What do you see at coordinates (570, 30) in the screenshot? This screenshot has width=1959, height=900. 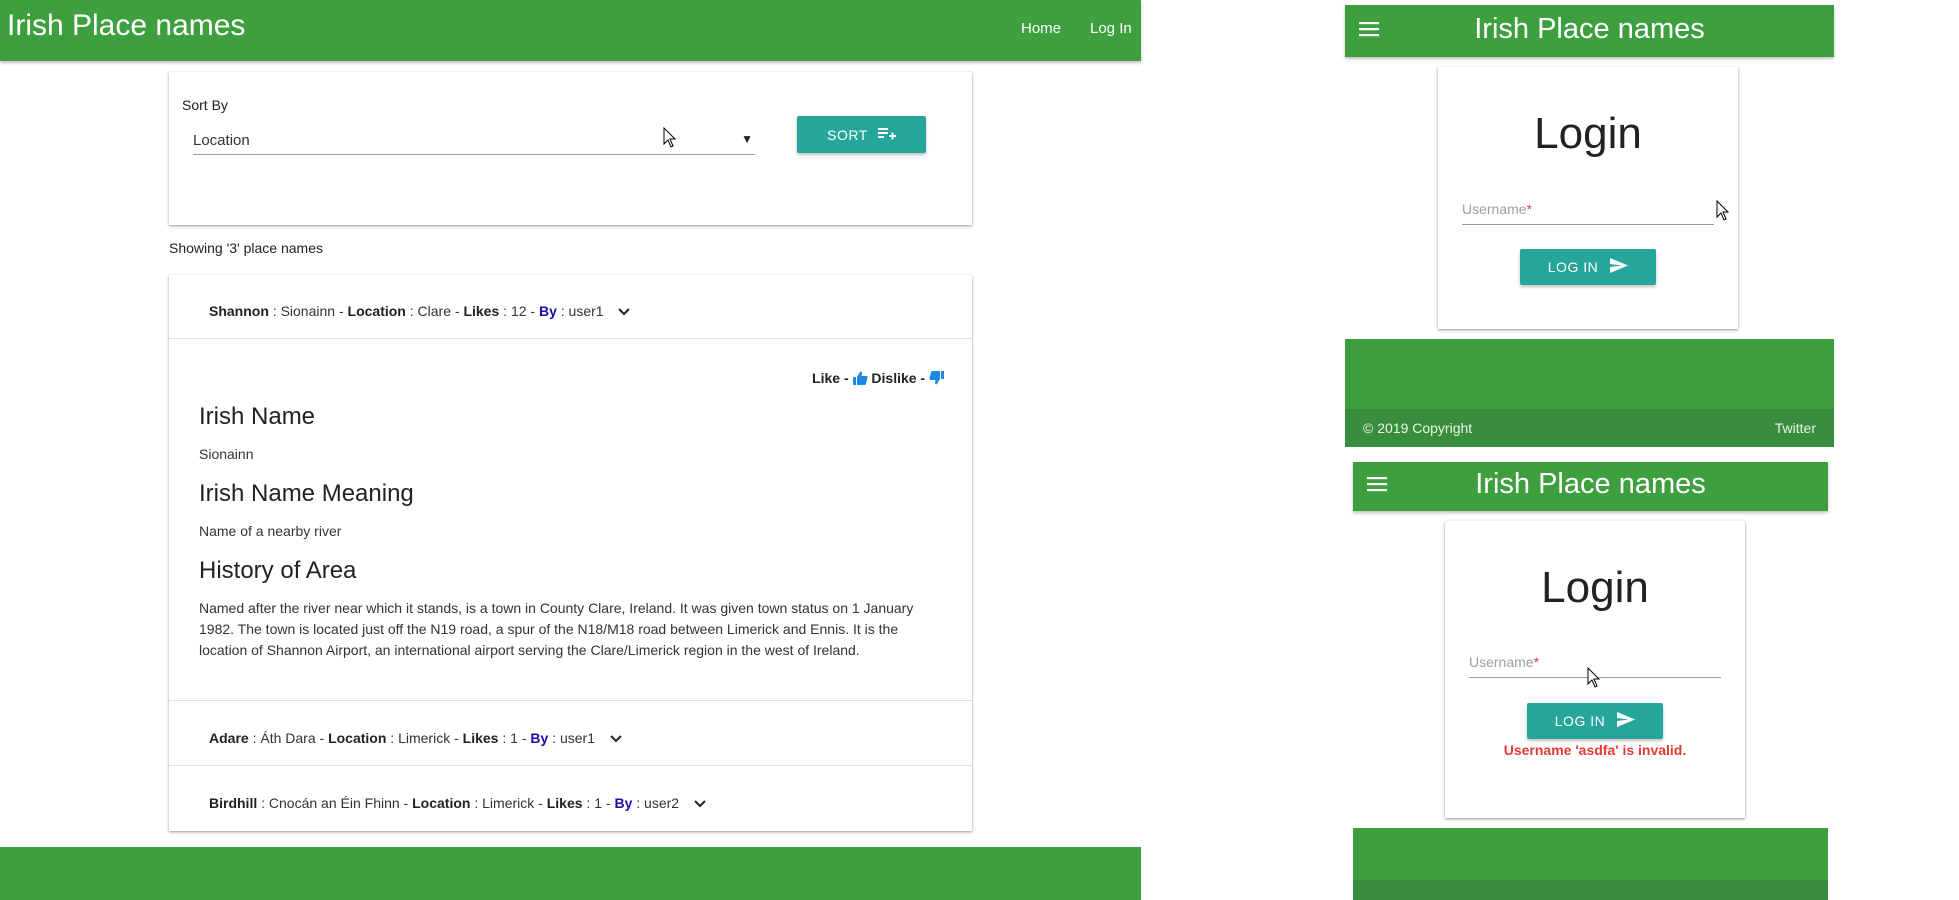 I see `main-navbar: Irish Place names Home Log In` at bounding box center [570, 30].